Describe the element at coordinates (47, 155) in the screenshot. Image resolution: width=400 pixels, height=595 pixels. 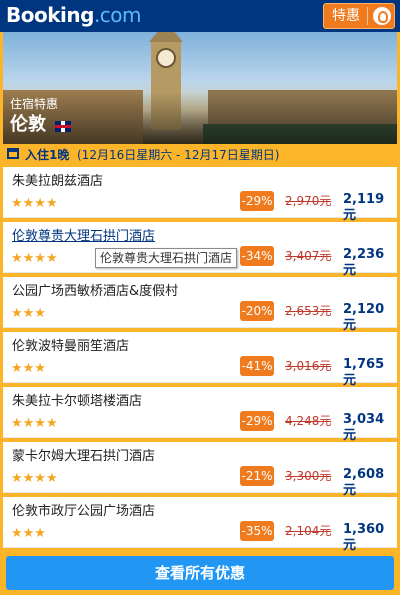
I see `checkin-label: 入住1晚` at that location.